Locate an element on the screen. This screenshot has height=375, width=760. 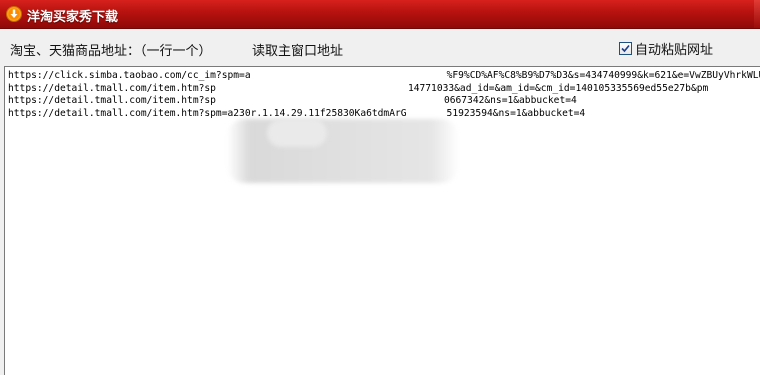
url-input-label: 淘宝、天猫商品地址：（一行一个） is located at coordinates (111, 51).